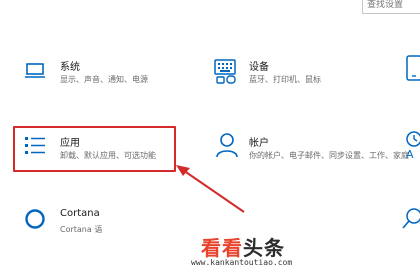 This screenshot has height=280, width=420. Describe the element at coordinates (94, 149) in the screenshot. I see `highlight-box` at that location.